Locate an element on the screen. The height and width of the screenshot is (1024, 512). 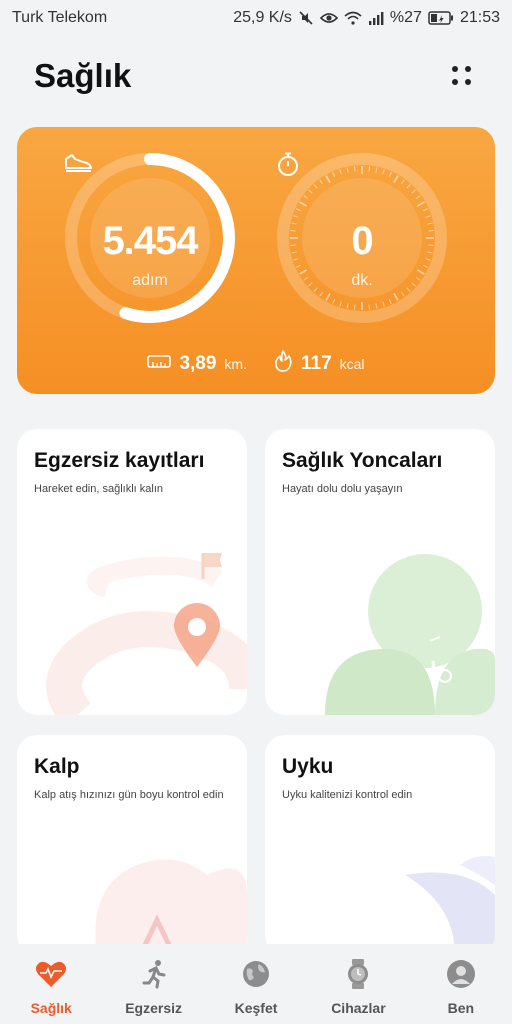
health-clovers-subtitle: Hayatı dolu dolu yaşayın is located at coordinates (342, 489).